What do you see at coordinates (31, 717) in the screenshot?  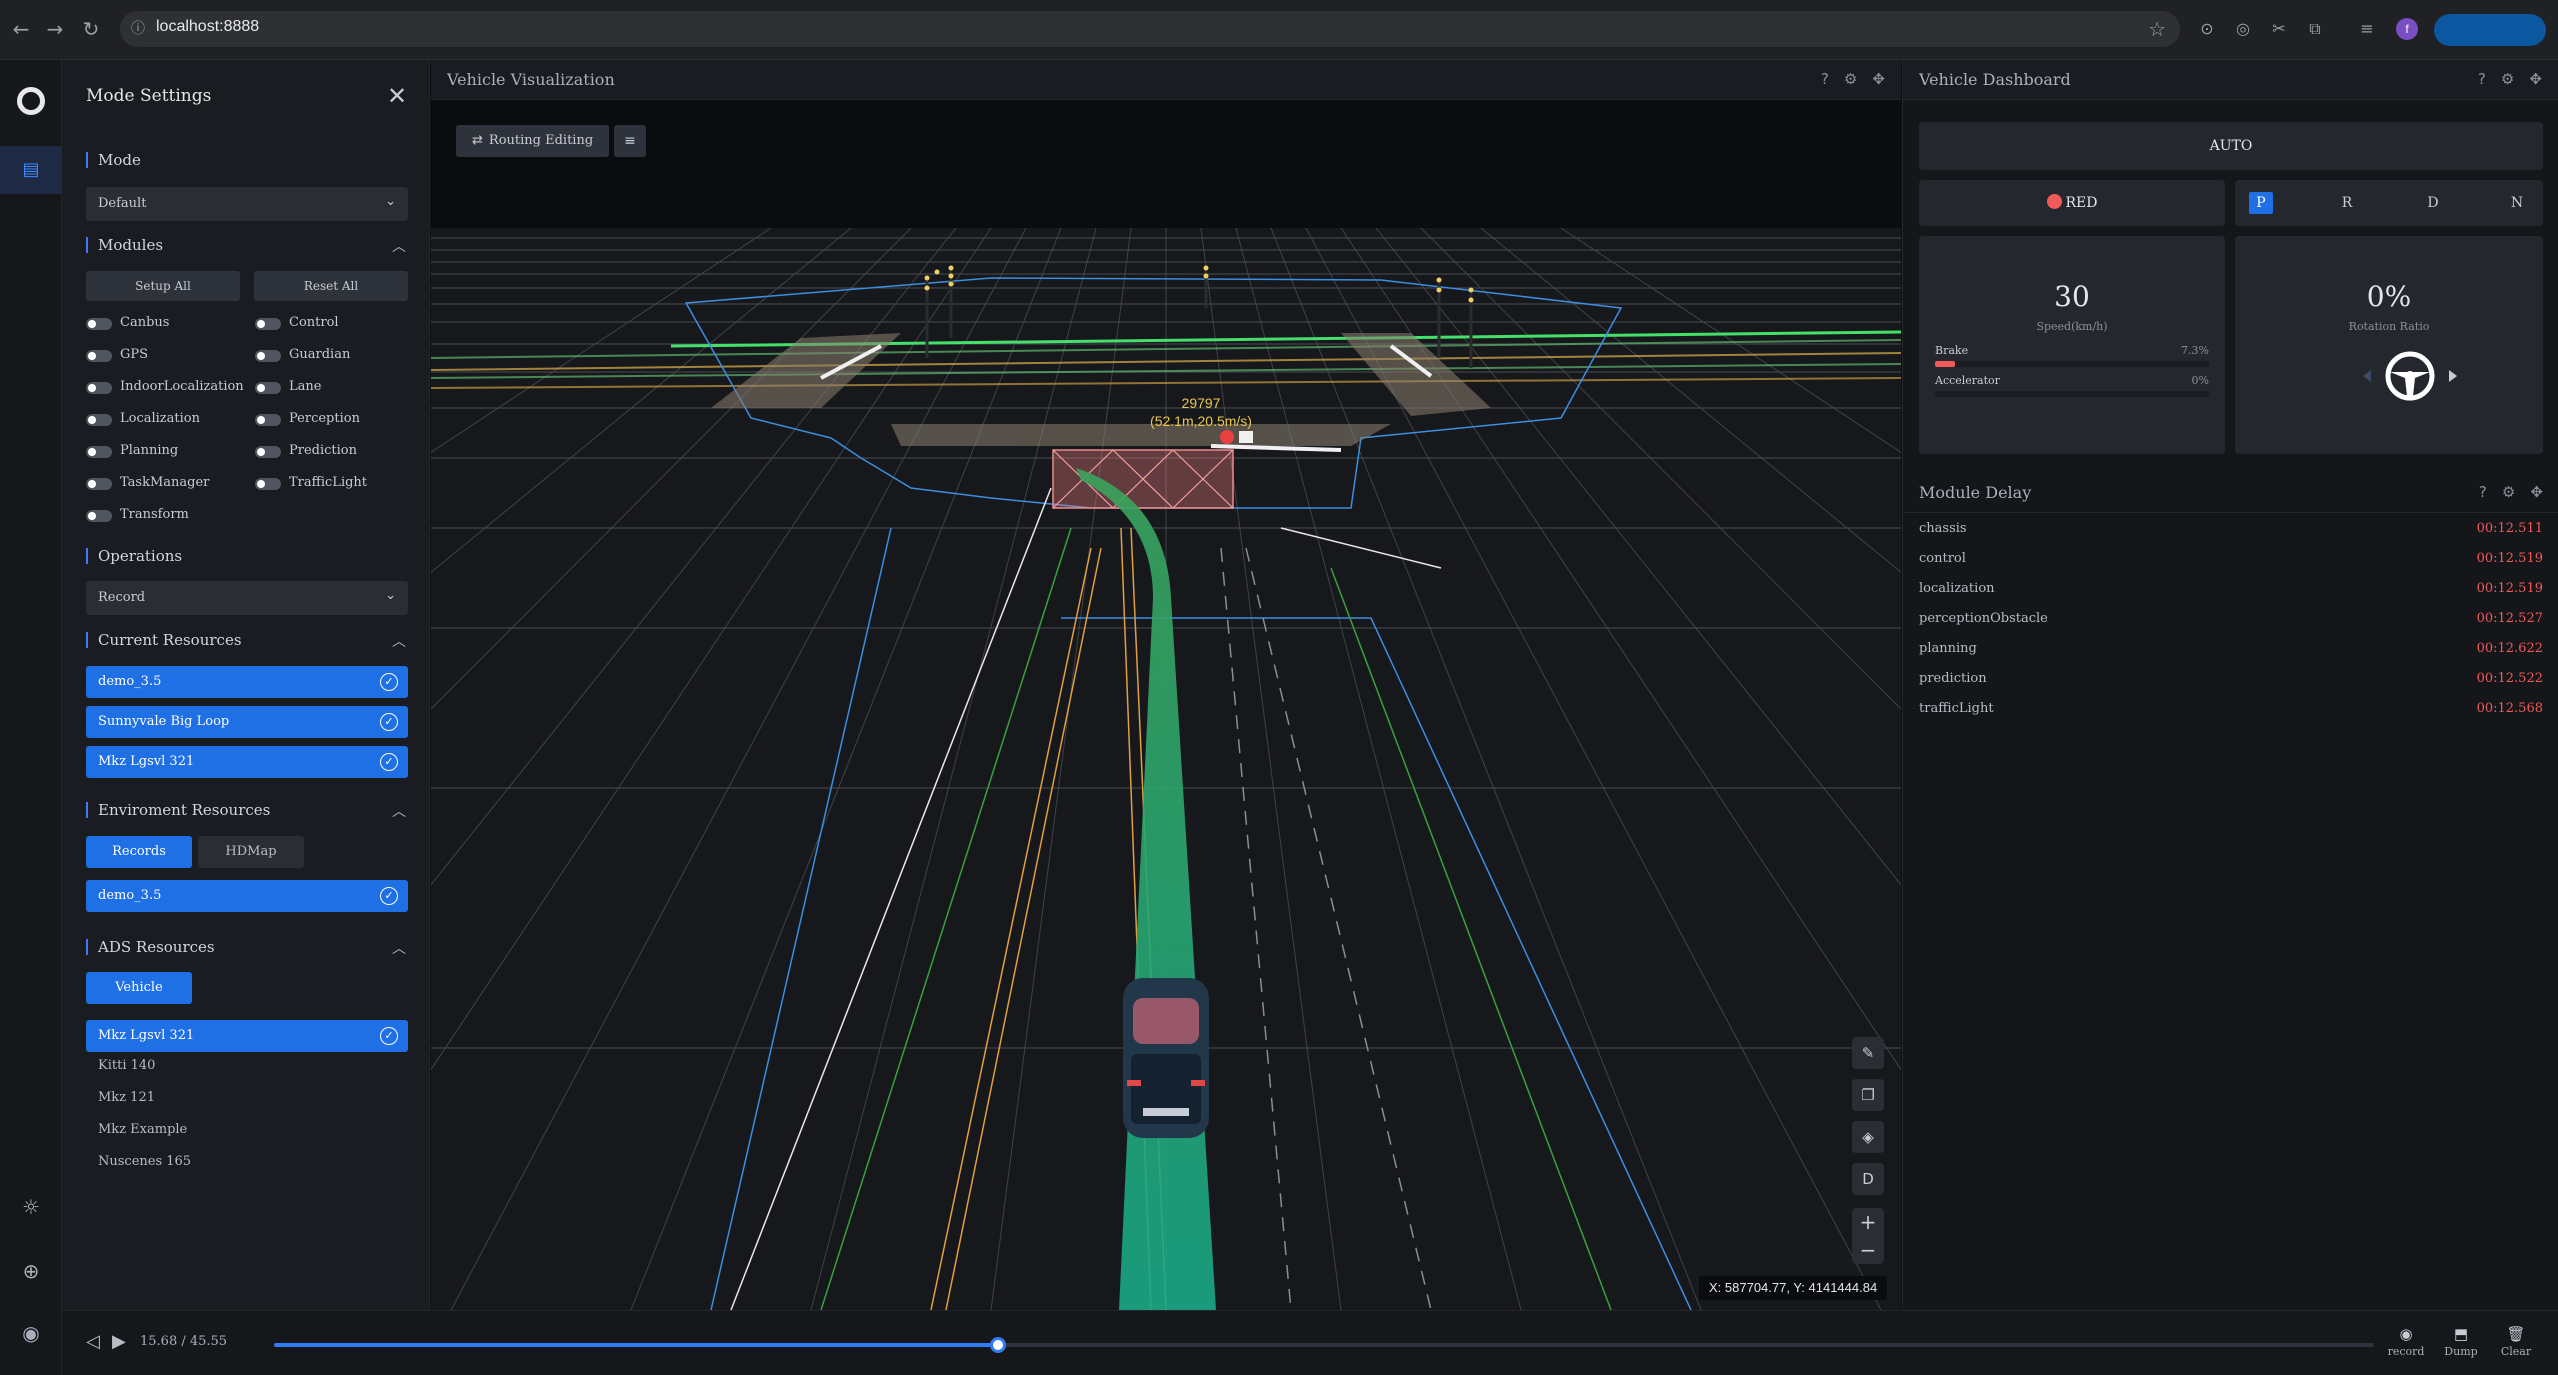 I see `app-rail: ▤ ☼ ⊕ ◉` at bounding box center [31, 717].